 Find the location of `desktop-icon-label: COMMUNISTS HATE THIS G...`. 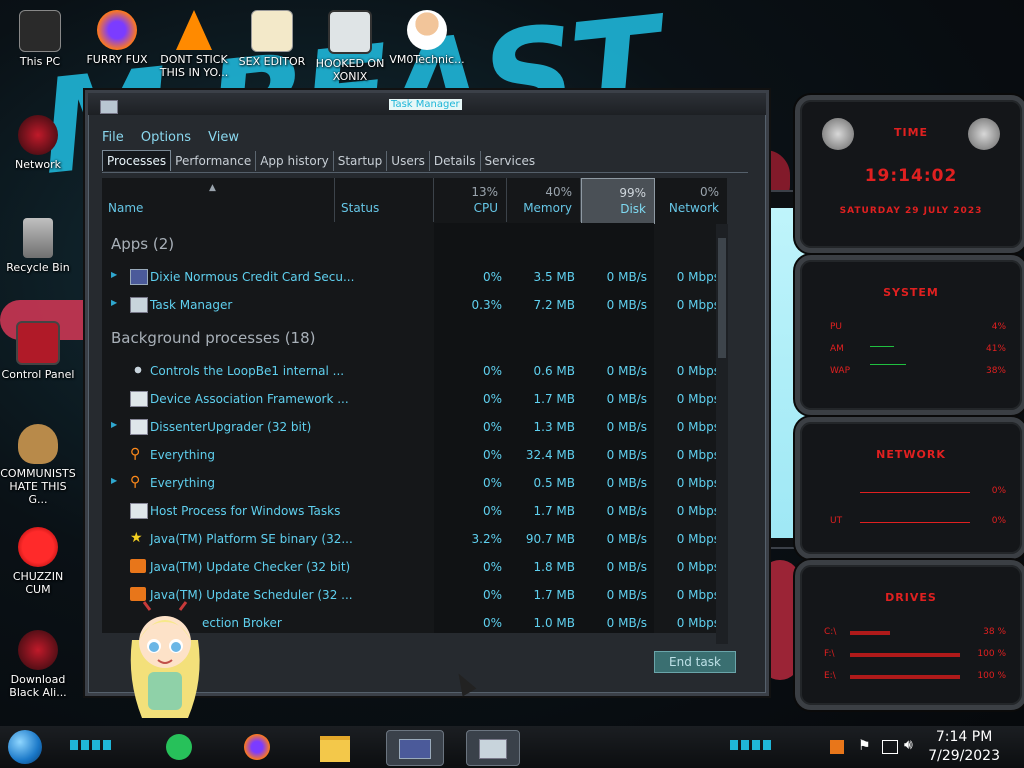

desktop-icon-label: COMMUNISTS HATE THIS G... is located at coordinates (38, 486).